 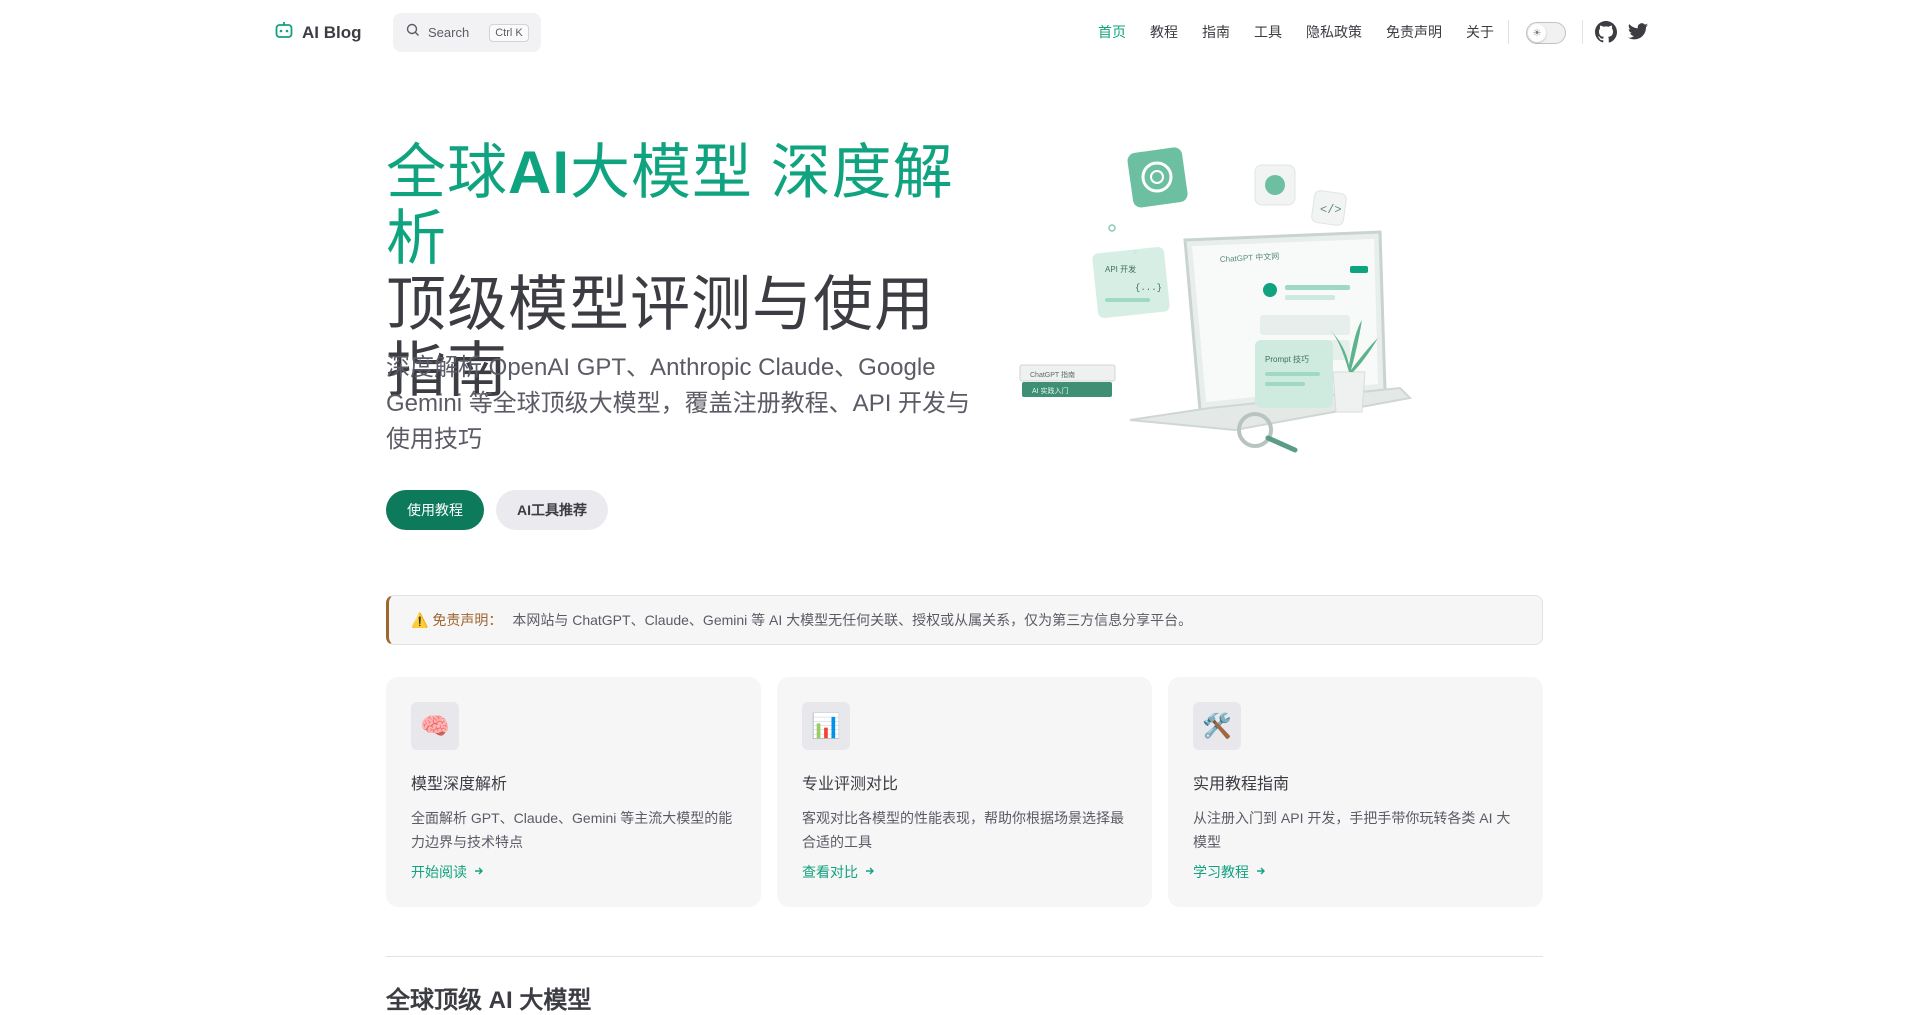 I want to click on link-label: 学习教程, so click(x=1221, y=872).